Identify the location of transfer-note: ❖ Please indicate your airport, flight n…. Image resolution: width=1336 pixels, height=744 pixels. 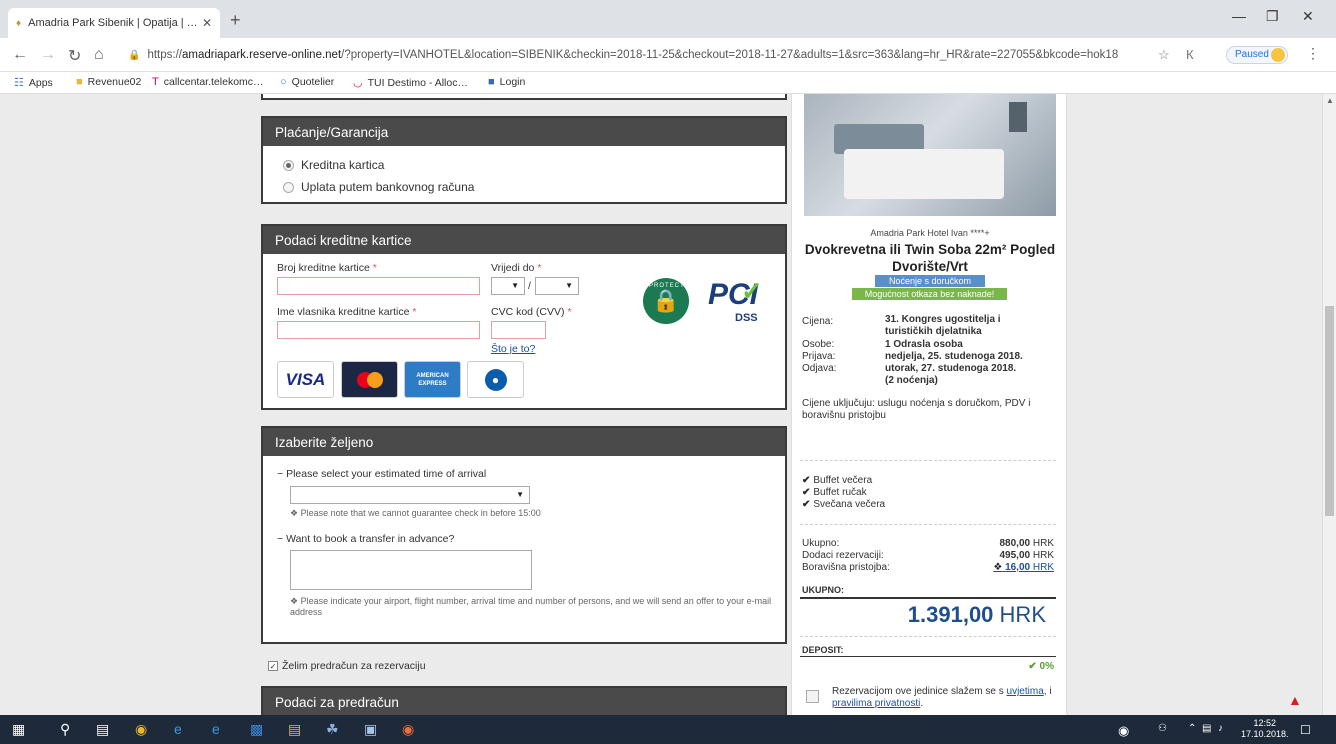
(531, 606).